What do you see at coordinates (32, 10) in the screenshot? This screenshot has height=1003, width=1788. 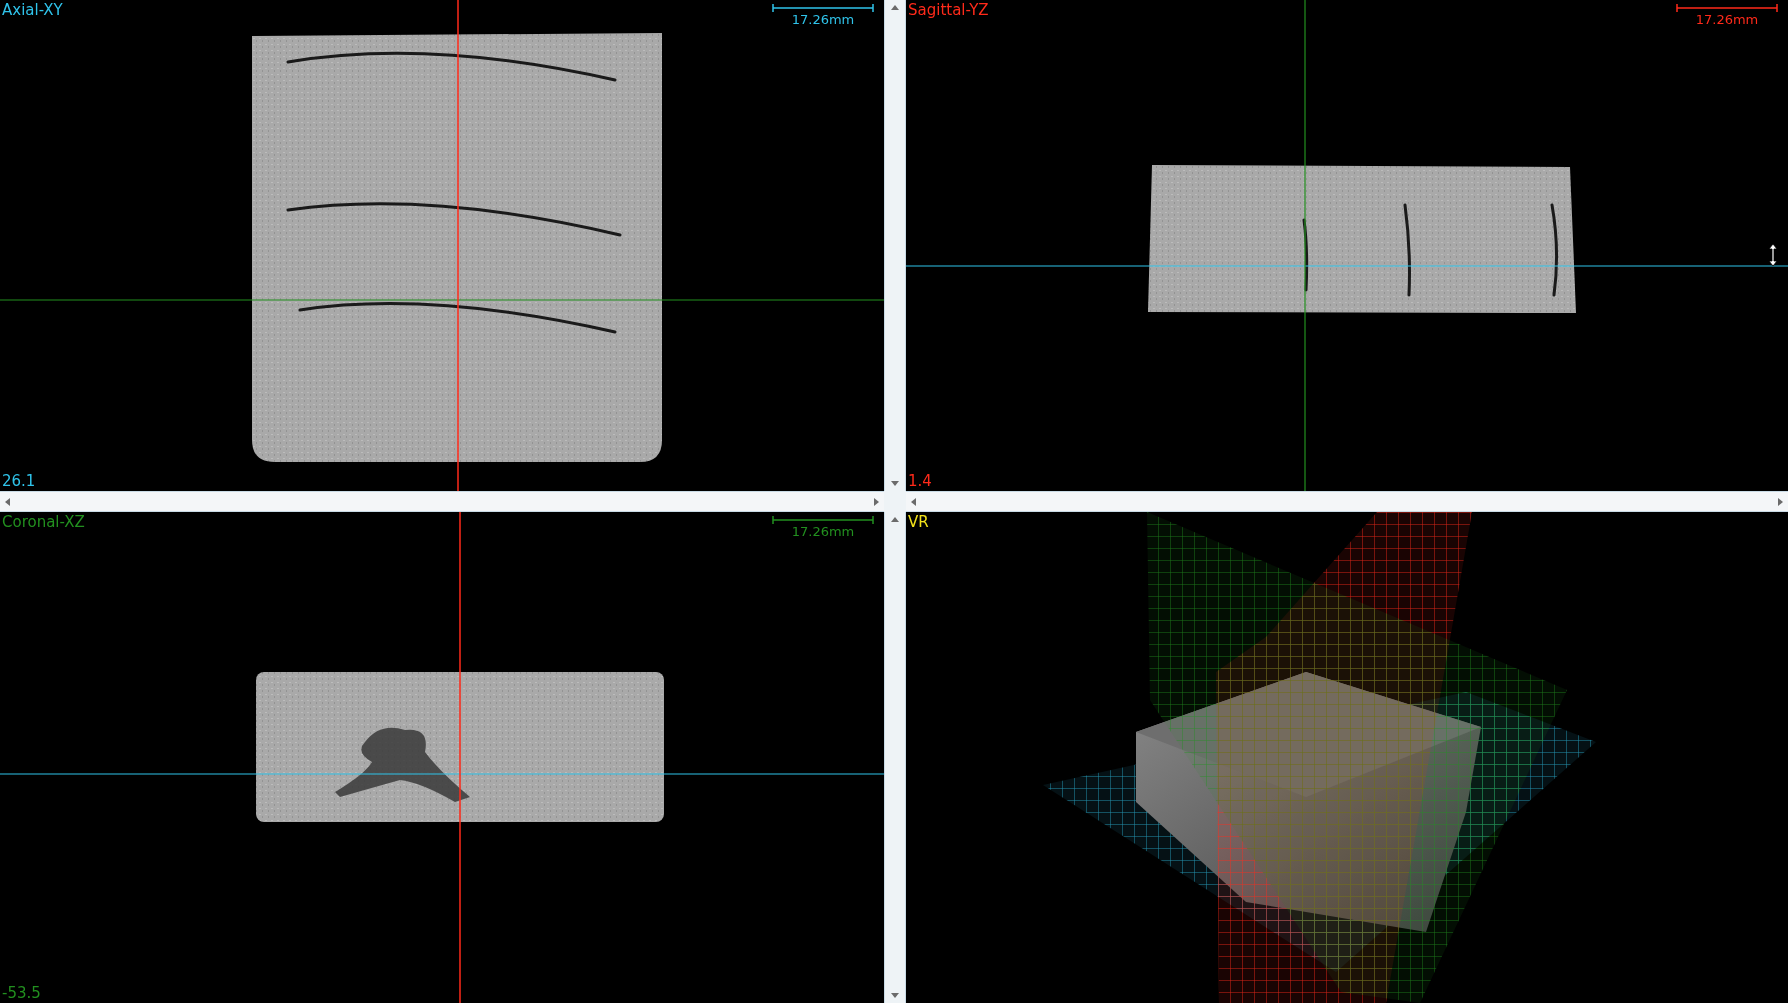 I see `viewport-label: Axial-XY` at bounding box center [32, 10].